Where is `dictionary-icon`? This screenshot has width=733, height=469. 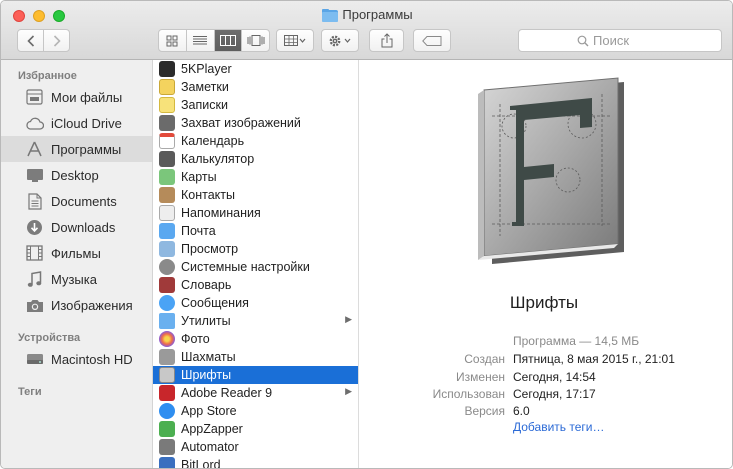 dictionary-icon is located at coordinates (167, 285).